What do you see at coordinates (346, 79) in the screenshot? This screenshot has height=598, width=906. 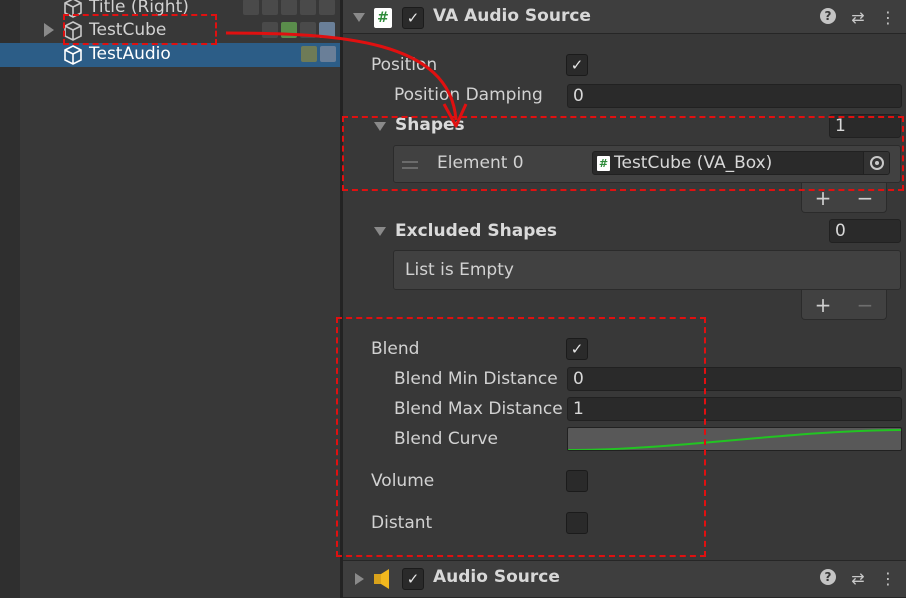 I see `annotation-arrow` at bounding box center [346, 79].